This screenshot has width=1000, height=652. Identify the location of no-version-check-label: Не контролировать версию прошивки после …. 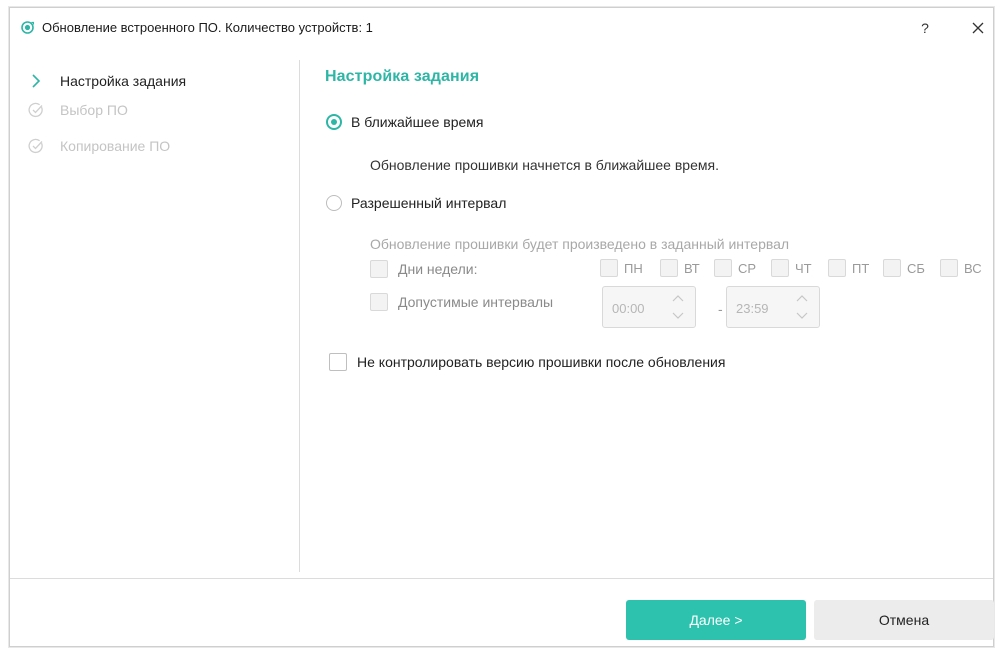
(541, 362).